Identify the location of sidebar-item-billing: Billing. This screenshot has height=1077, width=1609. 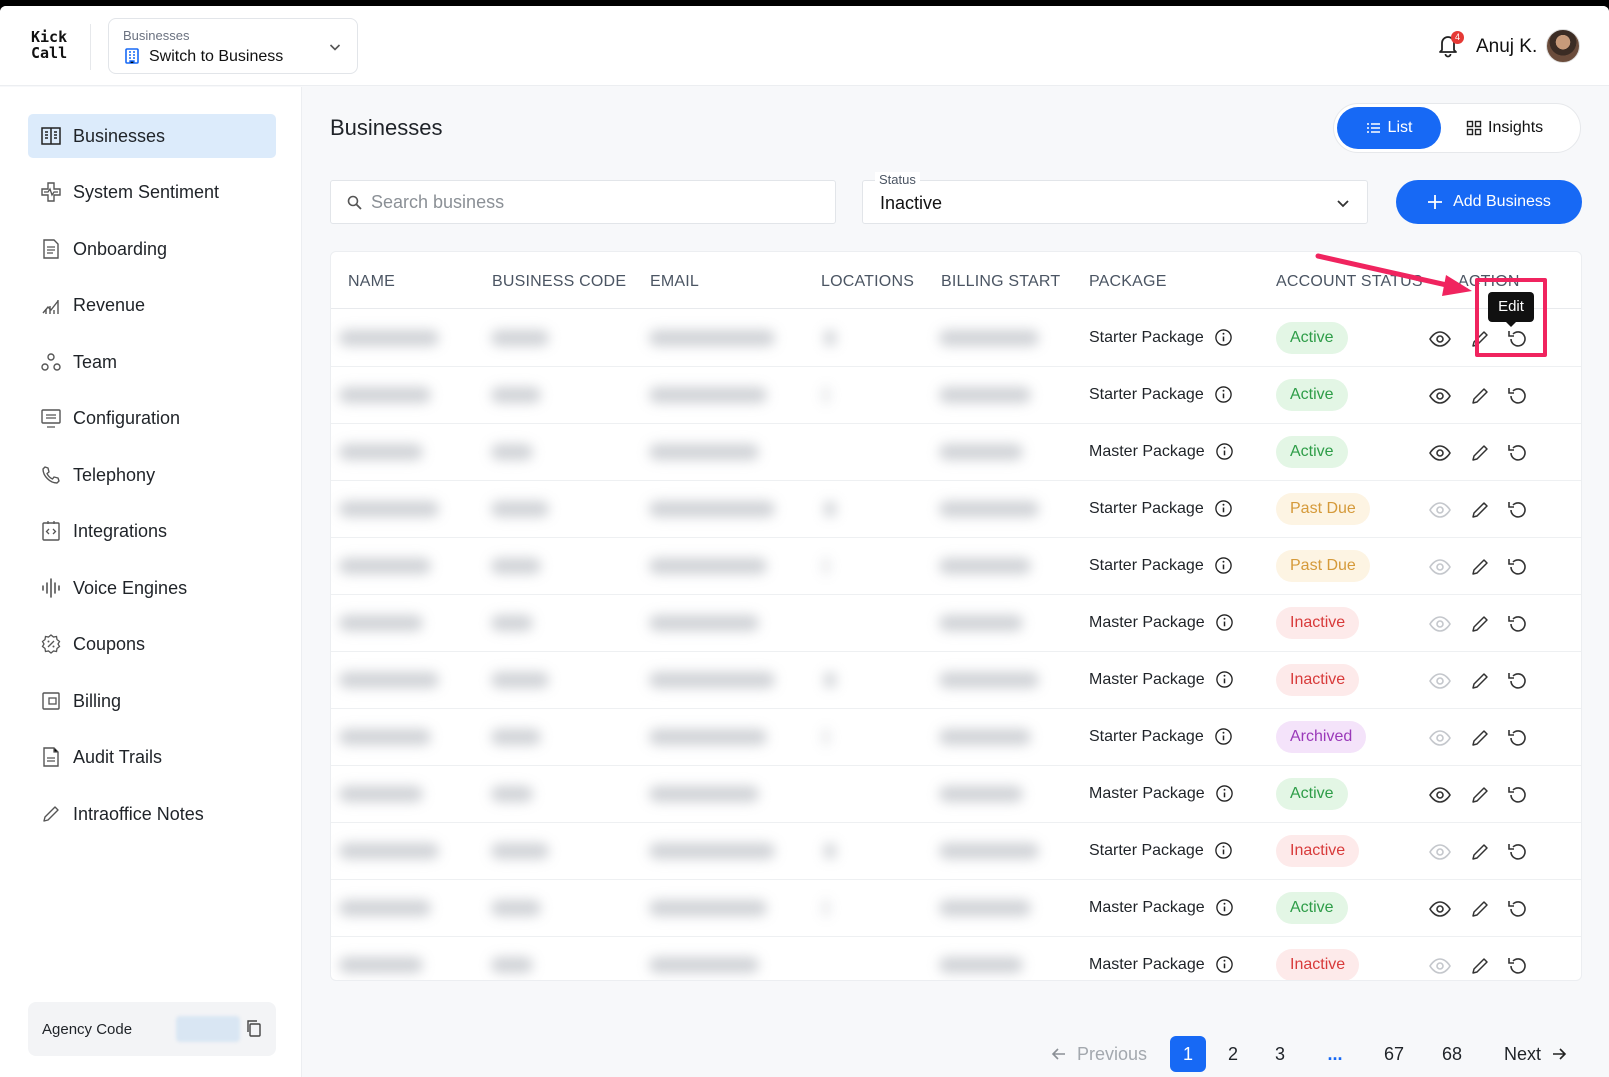
(152, 701).